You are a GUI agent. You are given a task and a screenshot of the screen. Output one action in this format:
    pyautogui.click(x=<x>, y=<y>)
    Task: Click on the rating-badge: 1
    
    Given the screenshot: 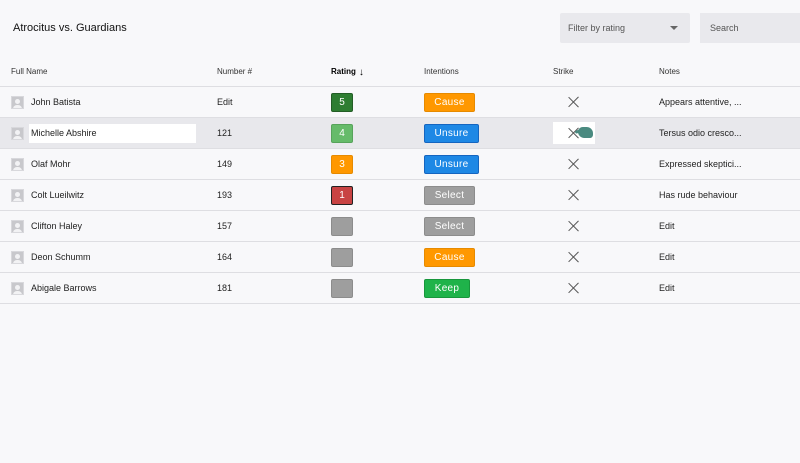 What is the action you would take?
    pyautogui.click(x=342, y=195)
    